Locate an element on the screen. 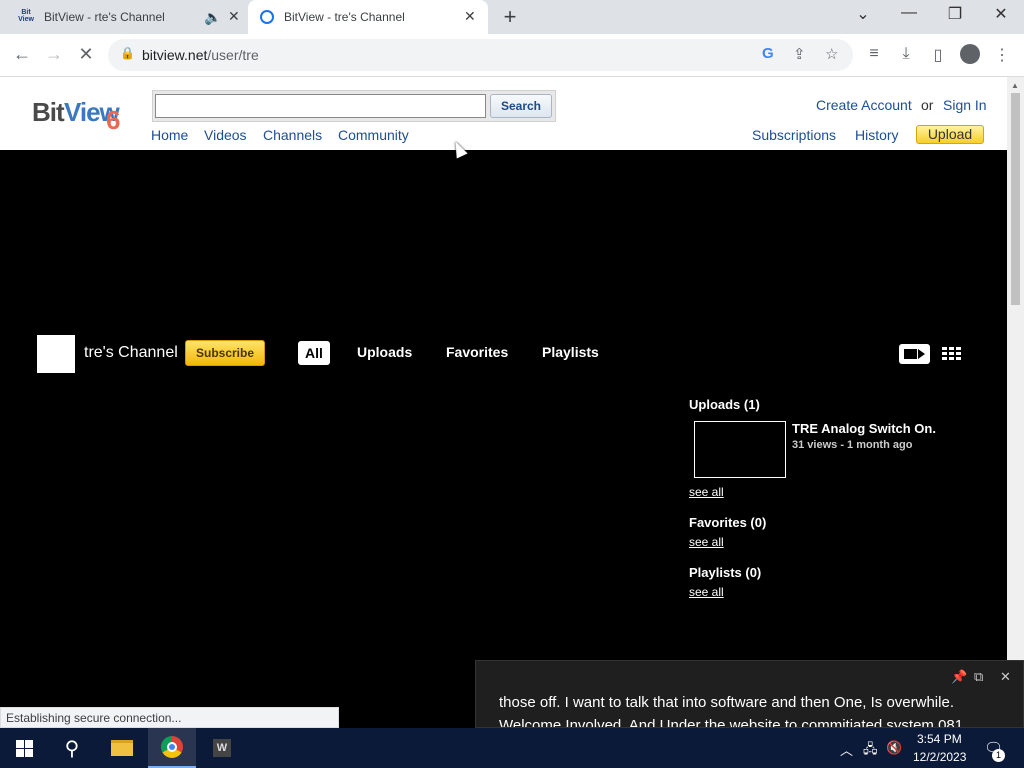 The image size is (1024, 768). search-button: Search is located at coordinates (521, 106).